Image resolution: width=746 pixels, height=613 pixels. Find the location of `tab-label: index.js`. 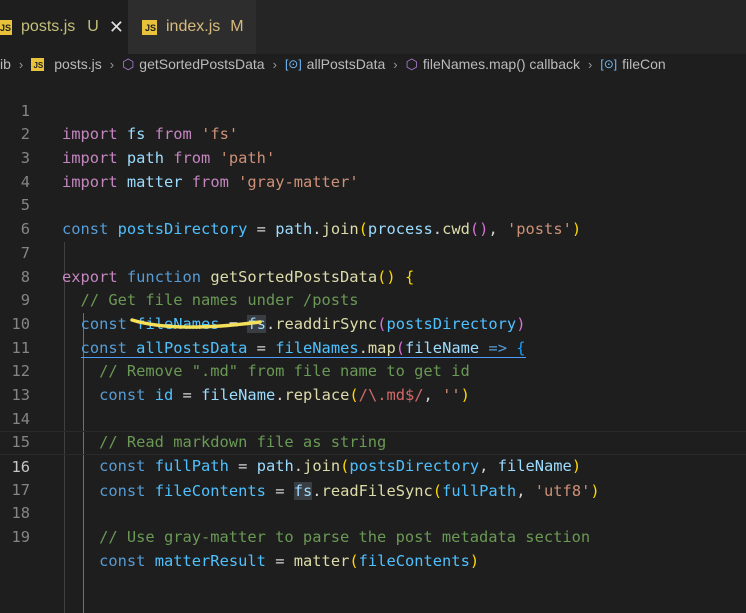

tab-label: index.js is located at coordinates (193, 26).